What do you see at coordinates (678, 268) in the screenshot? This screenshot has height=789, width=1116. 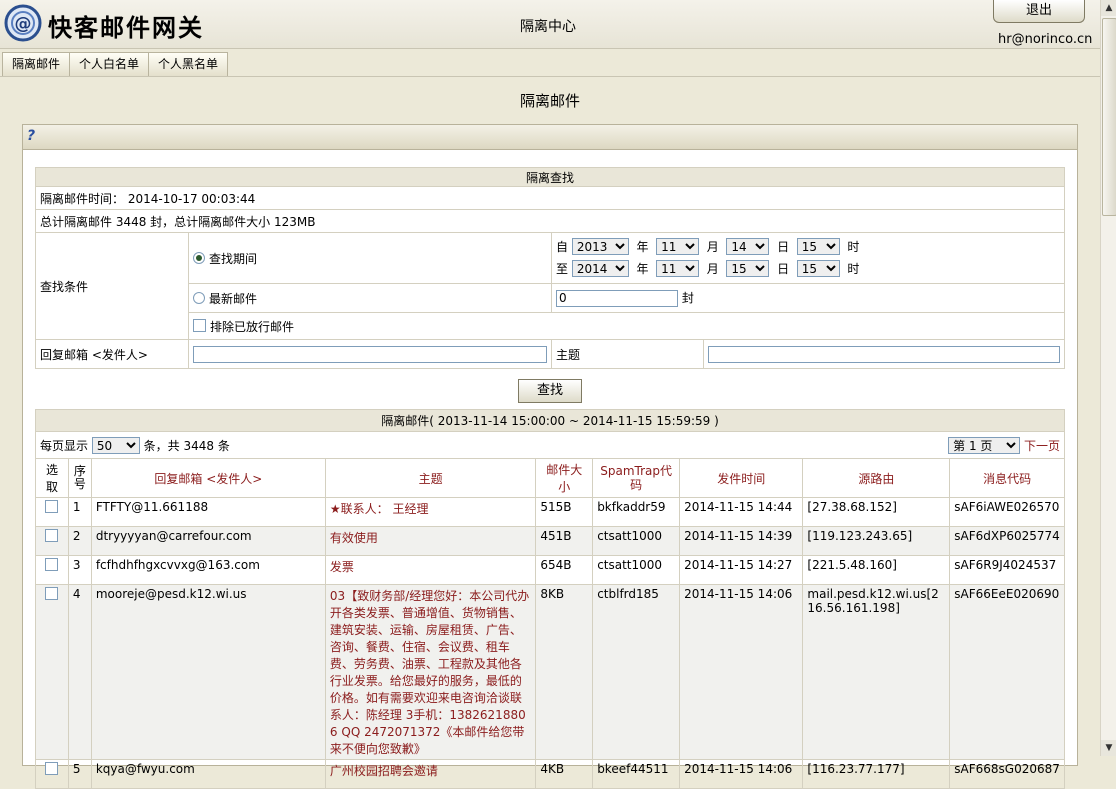 I see `to-month-select: 11` at bounding box center [678, 268].